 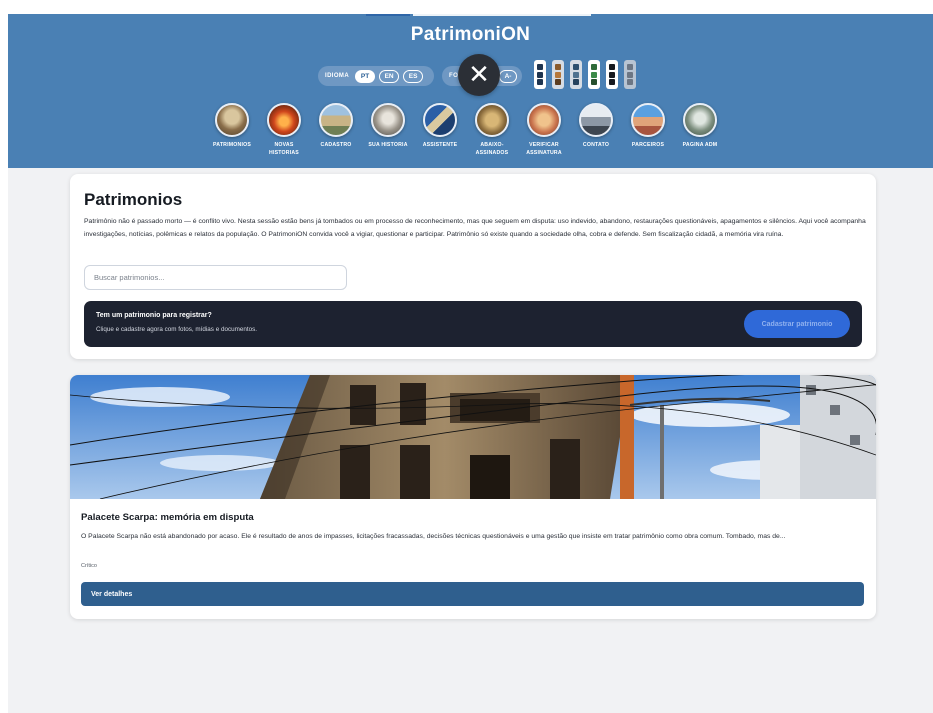 I want to click on nav-item-parceiros: PARCEIROS, so click(x=648, y=130).